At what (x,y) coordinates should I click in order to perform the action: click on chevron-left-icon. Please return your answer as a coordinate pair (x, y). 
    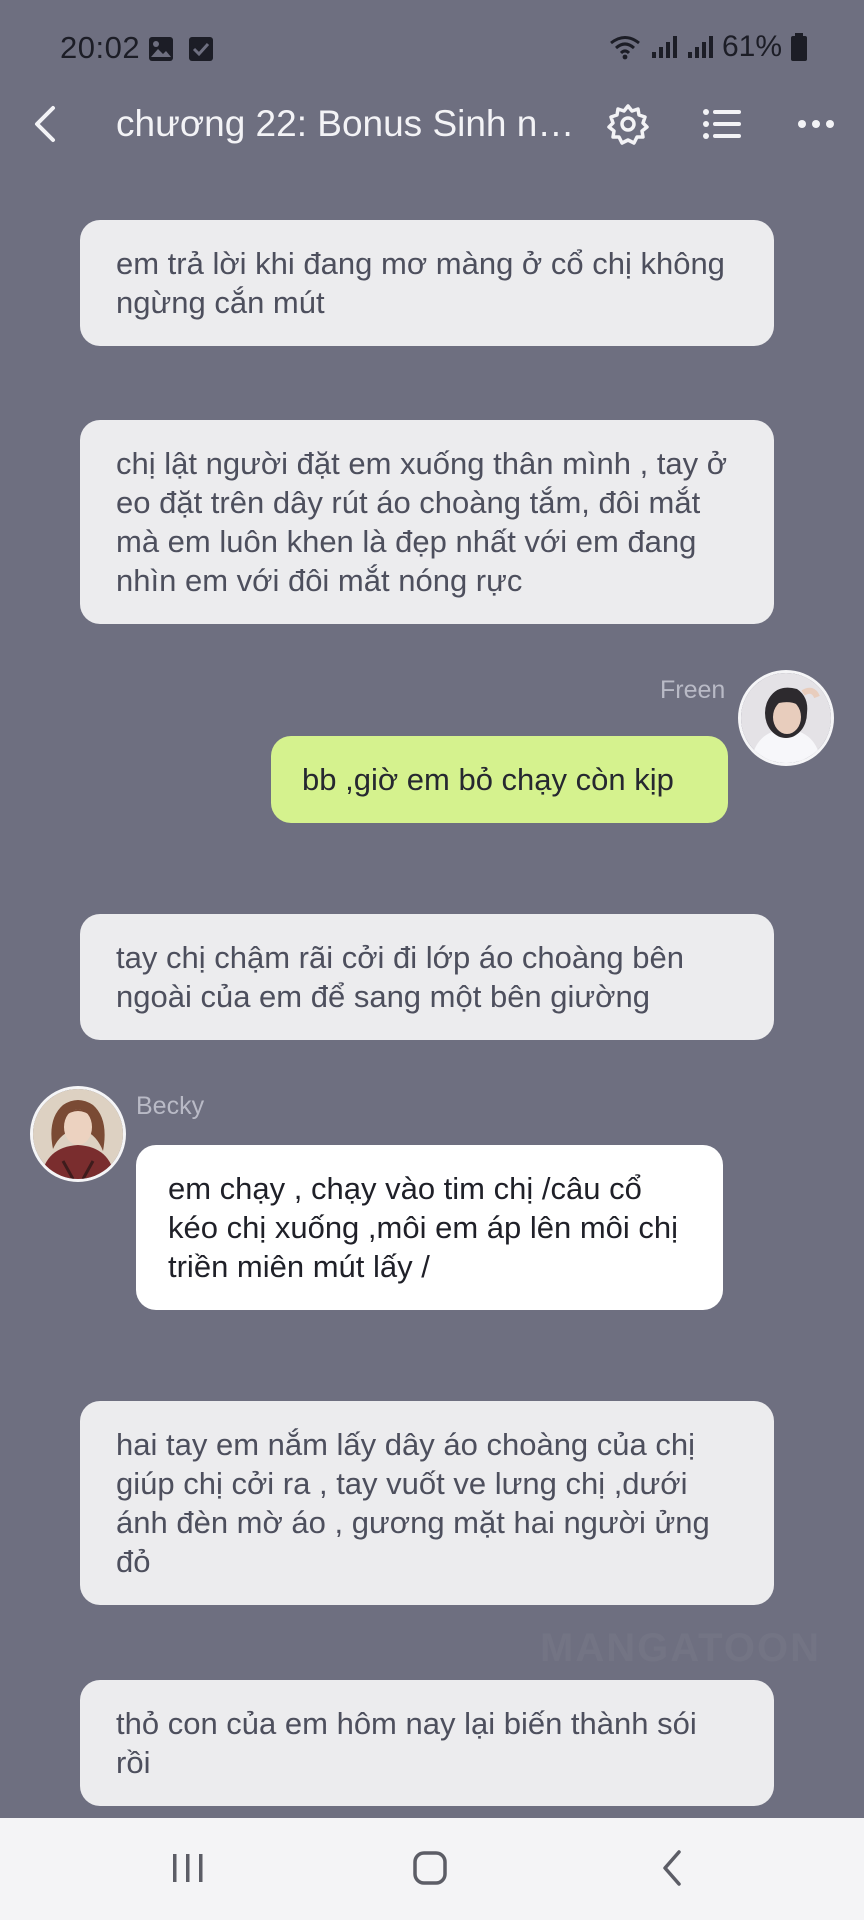
    Looking at the image, I should click on (45, 124).